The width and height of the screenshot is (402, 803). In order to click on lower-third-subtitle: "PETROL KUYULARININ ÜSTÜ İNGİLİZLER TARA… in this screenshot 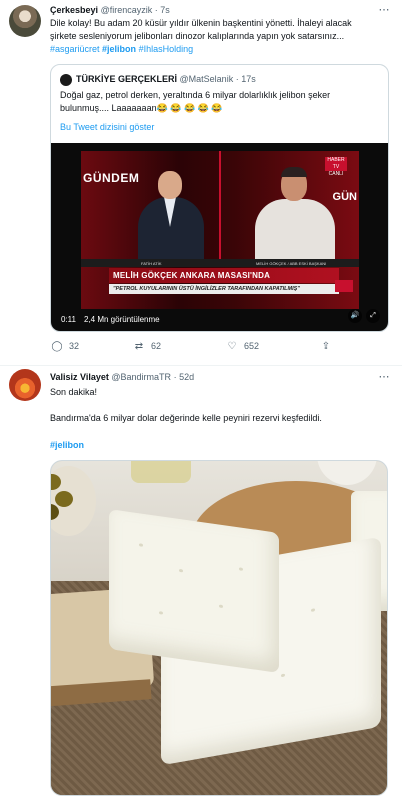, I will do `click(224, 289)`.